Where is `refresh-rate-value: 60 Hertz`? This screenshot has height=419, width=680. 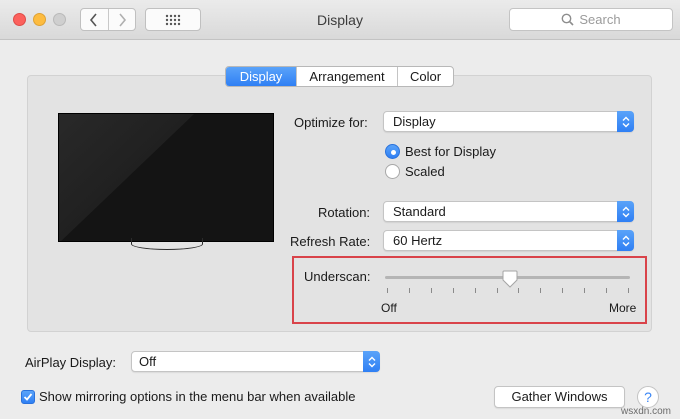 refresh-rate-value: 60 Hertz is located at coordinates (418, 240).